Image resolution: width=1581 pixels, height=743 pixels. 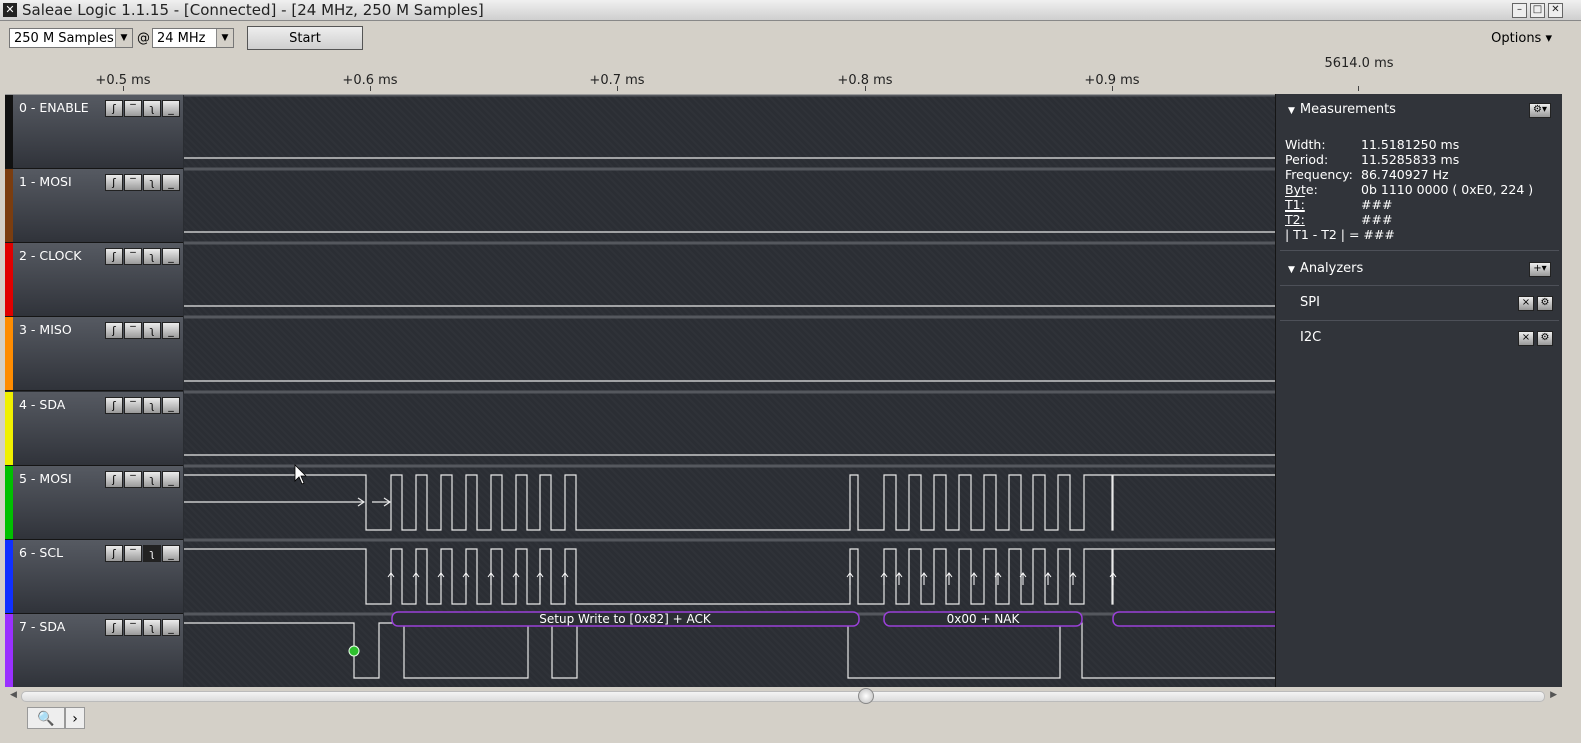 I want to click on channel-label: 1 - MOSI, so click(x=45, y=181).